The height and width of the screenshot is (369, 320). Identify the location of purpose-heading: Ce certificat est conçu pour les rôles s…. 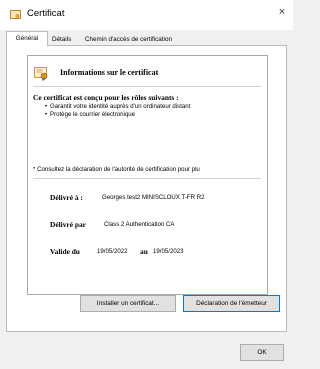
(106, 97).